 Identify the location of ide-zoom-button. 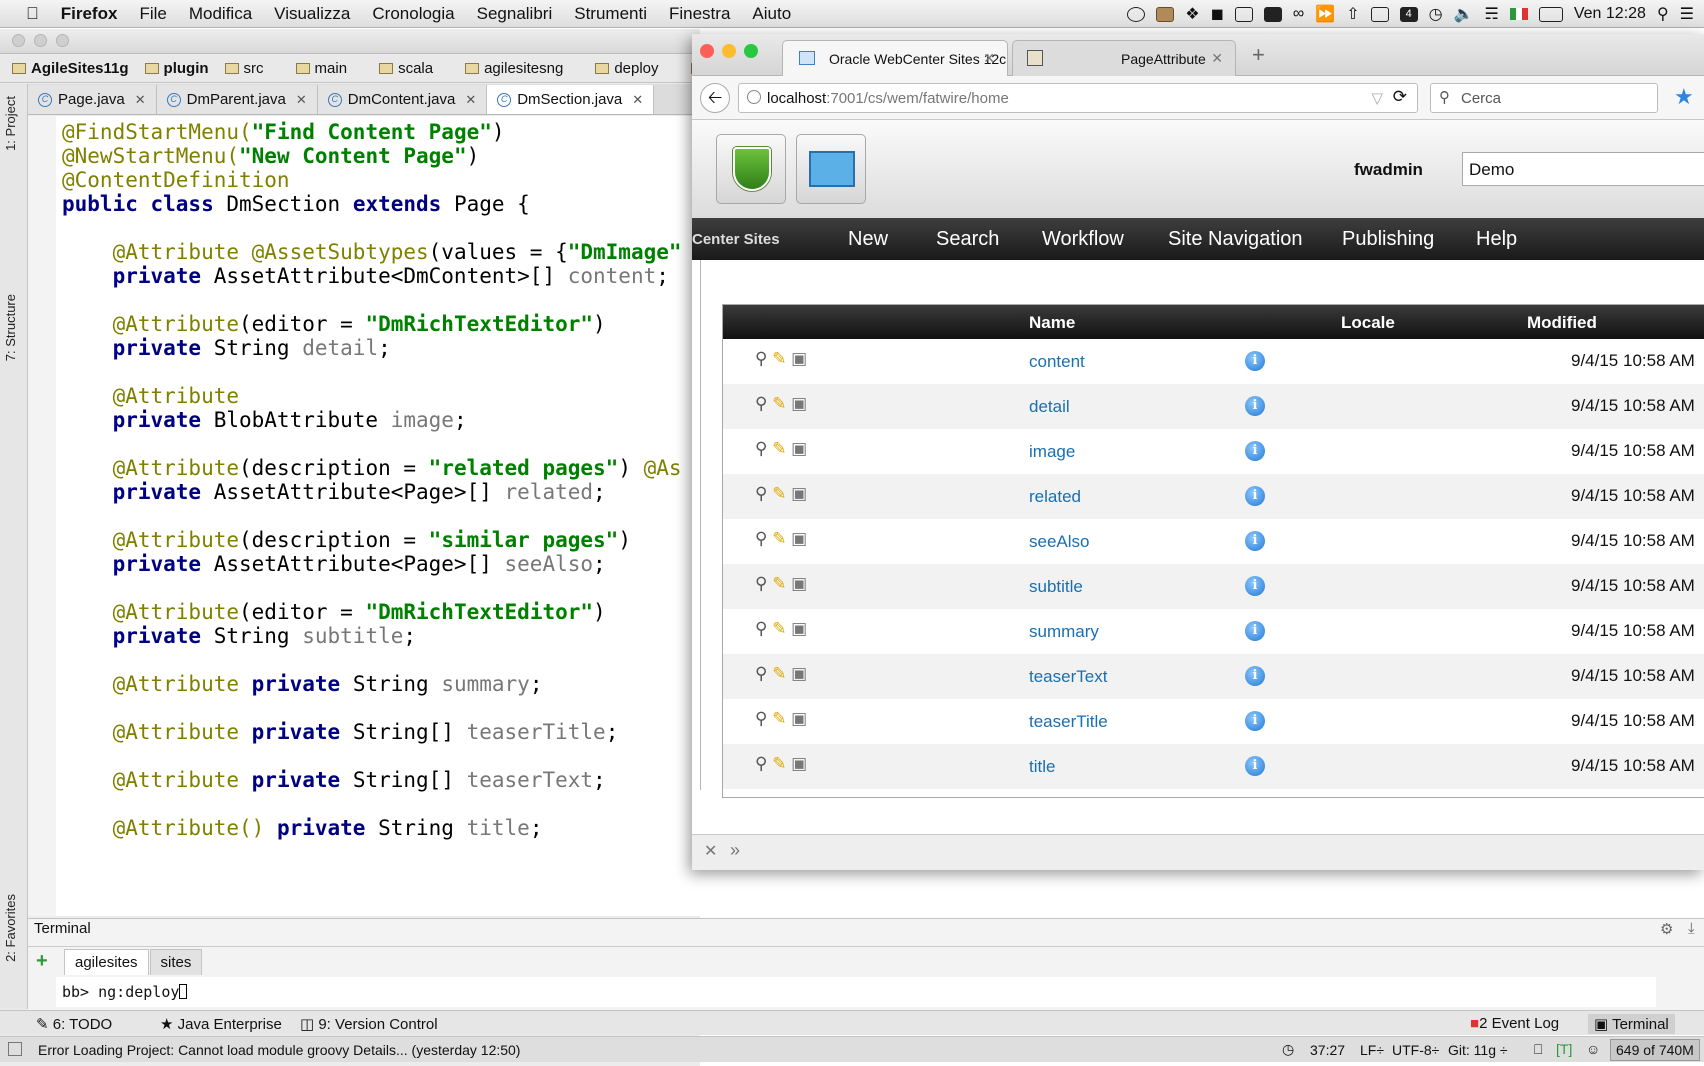
(62, 40).